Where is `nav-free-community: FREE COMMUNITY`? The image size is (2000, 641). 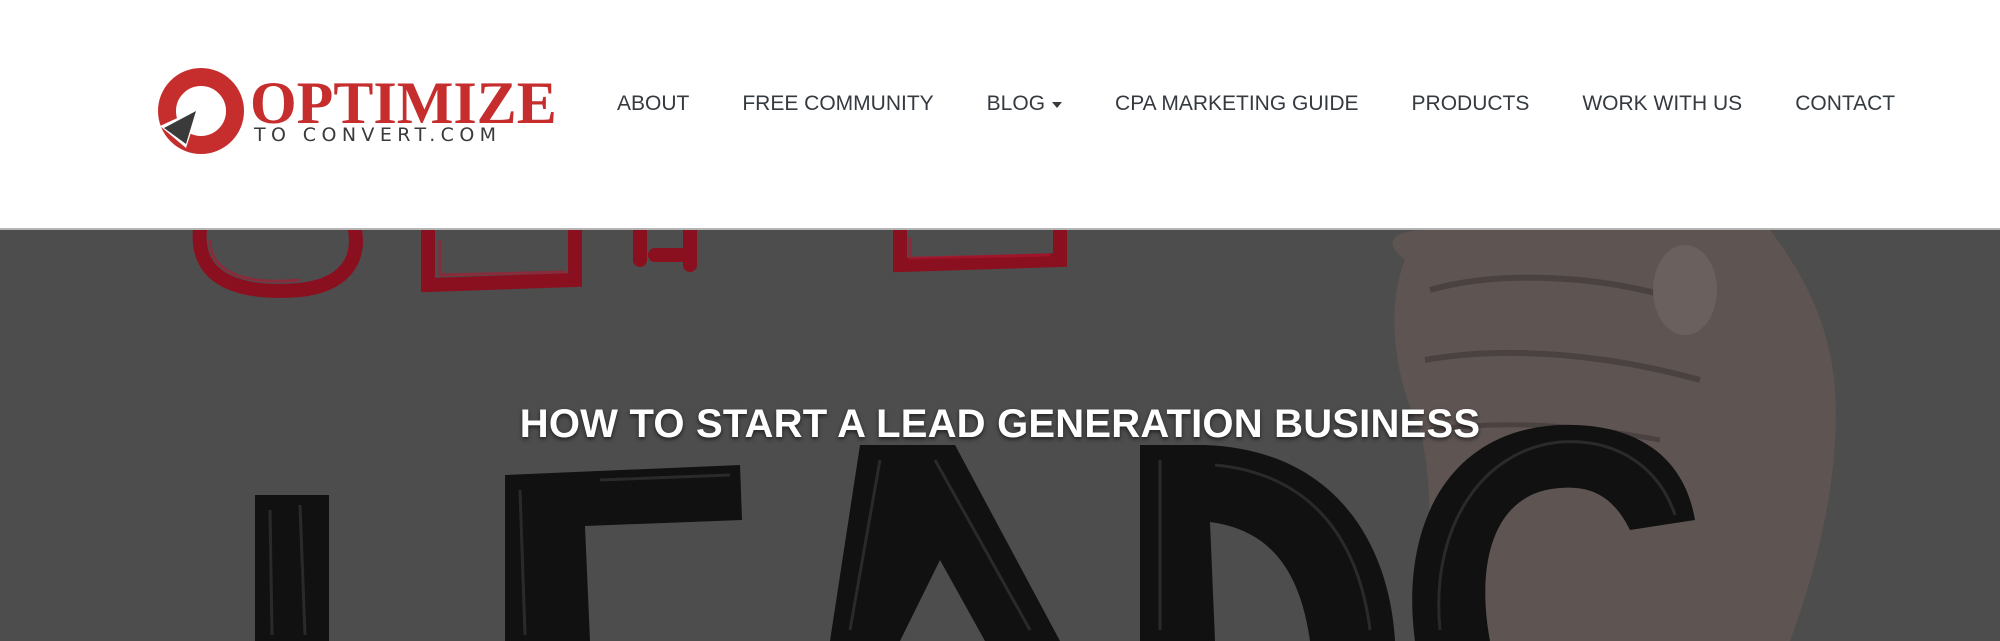 nav-free-community: FREE COMMUNITY is located at coordinates (837, 104).